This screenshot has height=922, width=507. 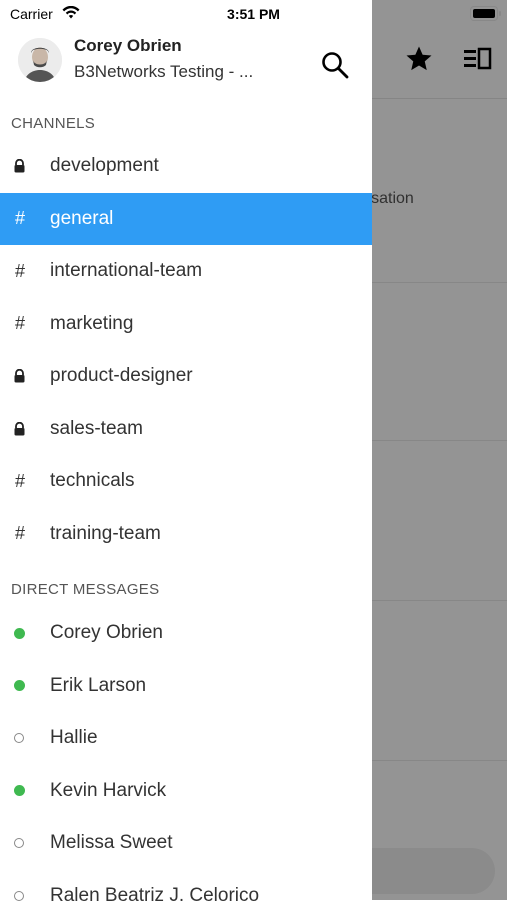 What do you see at coordinates (186, 534) in the screenshot?
I see `channel-item-training-team: # training-team` at bounding box center [186, 534].